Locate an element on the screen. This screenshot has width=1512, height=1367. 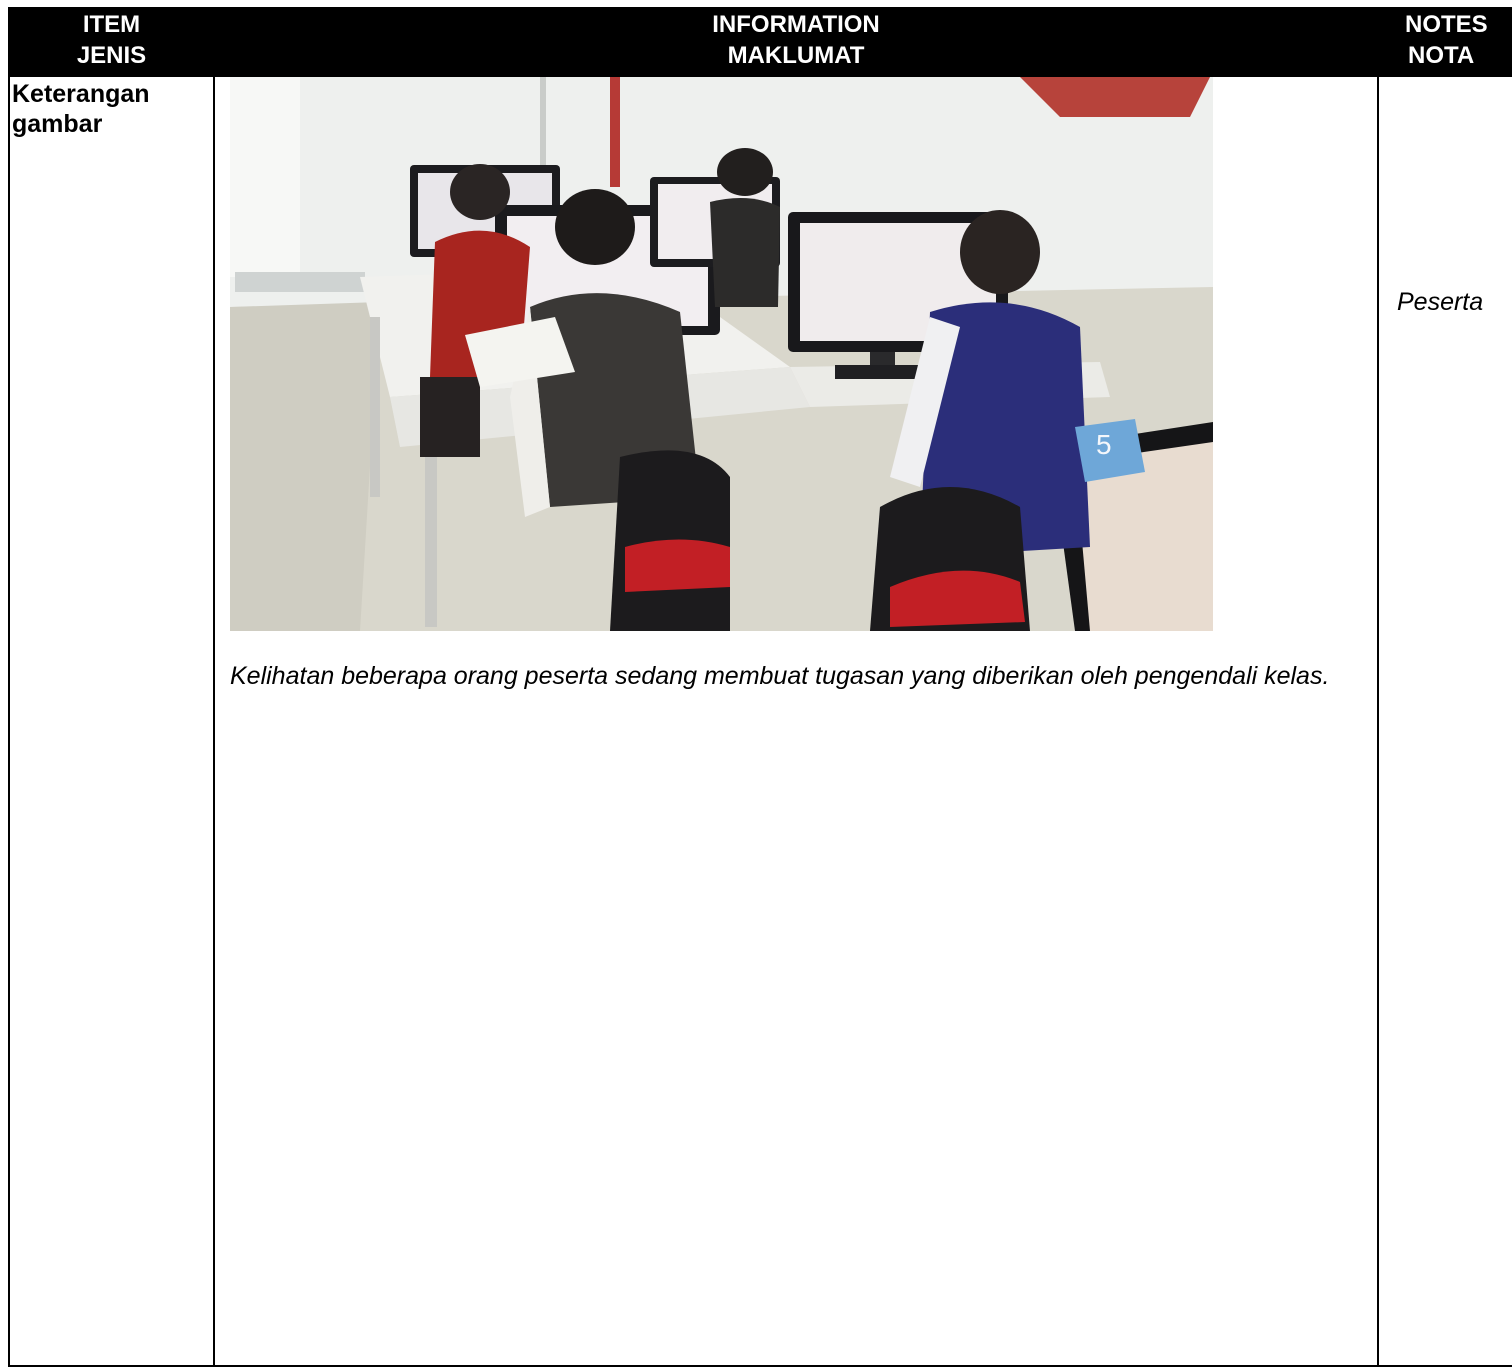
notes-cell: Peserta is located at coordinates (1444, 721).